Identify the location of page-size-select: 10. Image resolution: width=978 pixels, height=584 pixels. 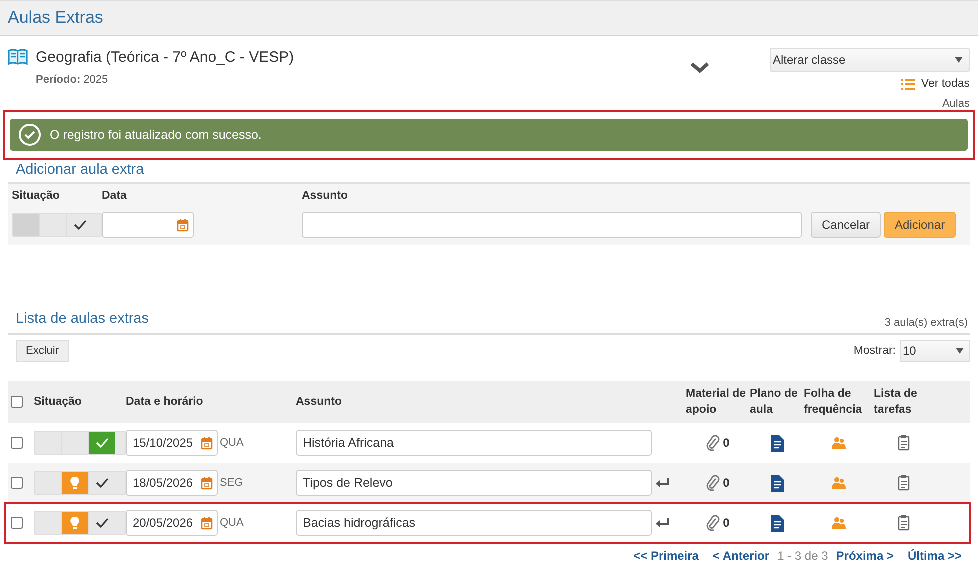
(935, 351).